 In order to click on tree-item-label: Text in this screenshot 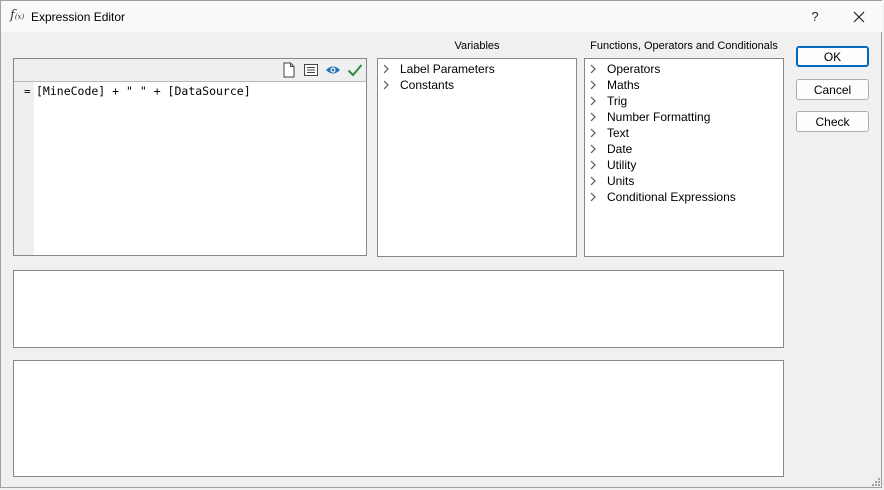, I will do `click(618, 133)`.